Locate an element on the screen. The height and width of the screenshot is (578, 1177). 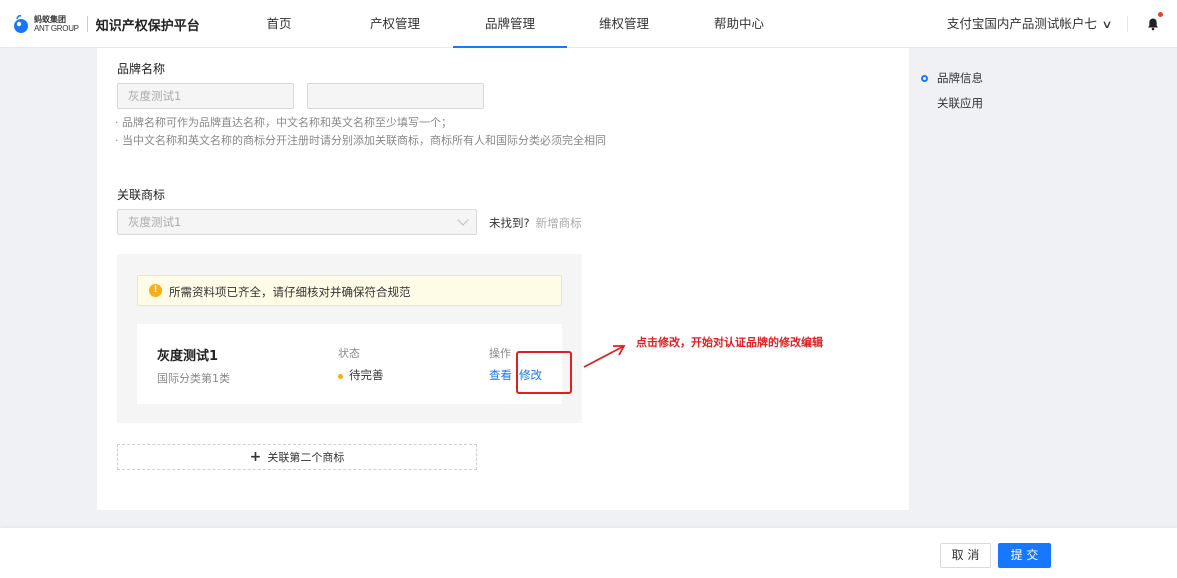
chevron-down-icon is located at coordinates (463, 220).